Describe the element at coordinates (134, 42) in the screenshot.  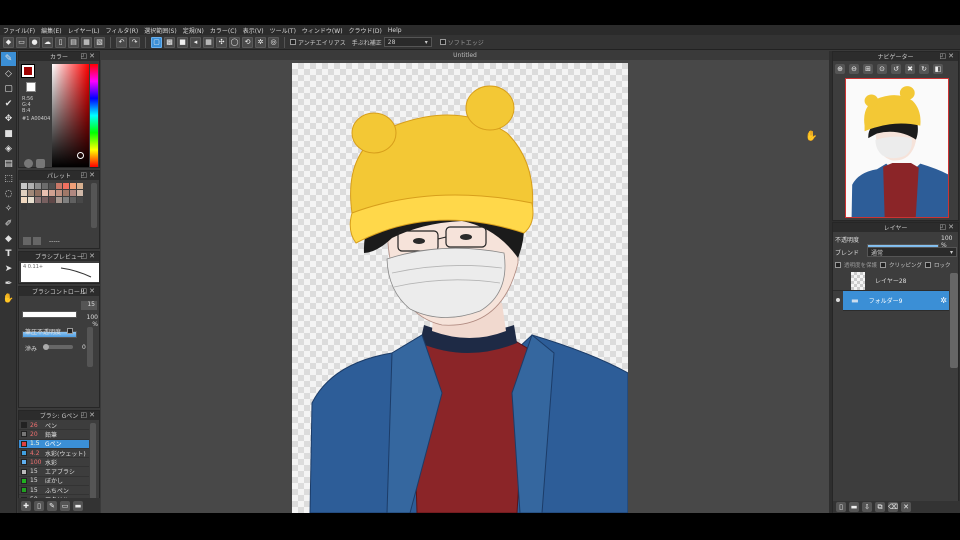
I see `redo-icon: ↷` at that location.